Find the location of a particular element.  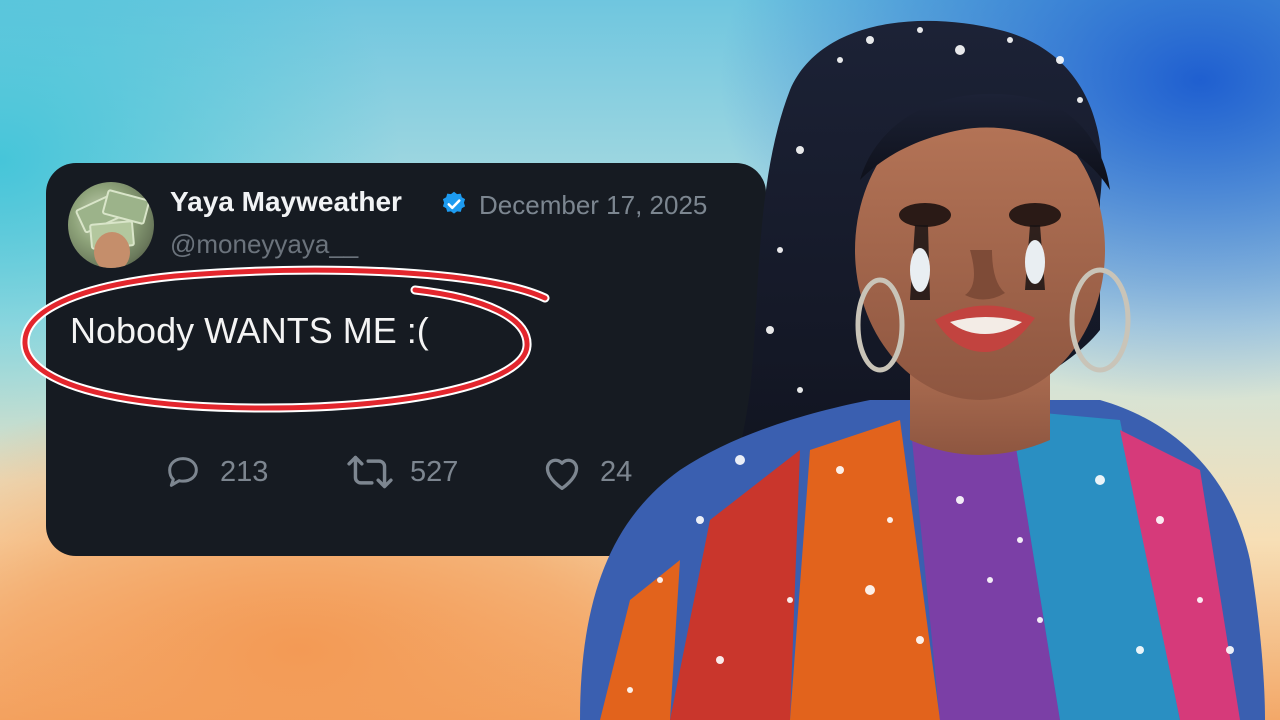

author-handle: @moneyyaya__ is located at coordinates (264, 244).